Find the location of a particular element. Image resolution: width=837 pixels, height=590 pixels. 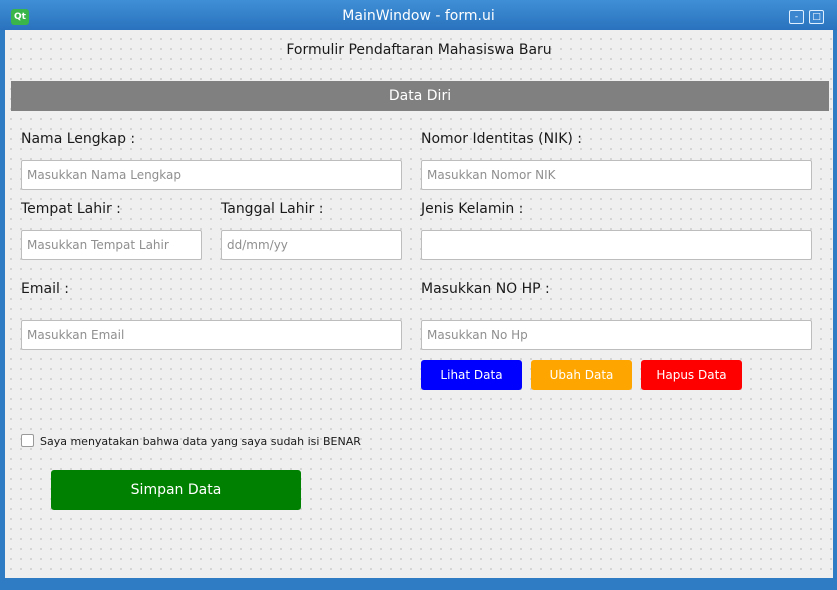

hapus-data-button: Hapus Data is located at coordinates (691, 375).